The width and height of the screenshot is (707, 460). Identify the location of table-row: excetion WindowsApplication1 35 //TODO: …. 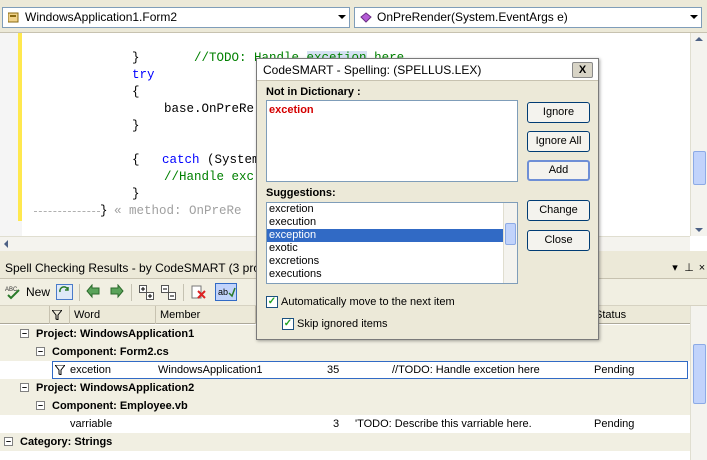
(345, 370).